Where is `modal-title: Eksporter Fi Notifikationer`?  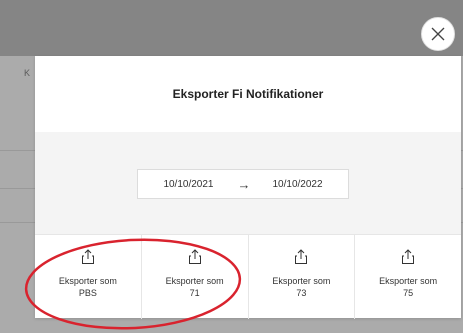 modal-title: Eksporter Fi Notifikationer is located at coordinates (248, 94).